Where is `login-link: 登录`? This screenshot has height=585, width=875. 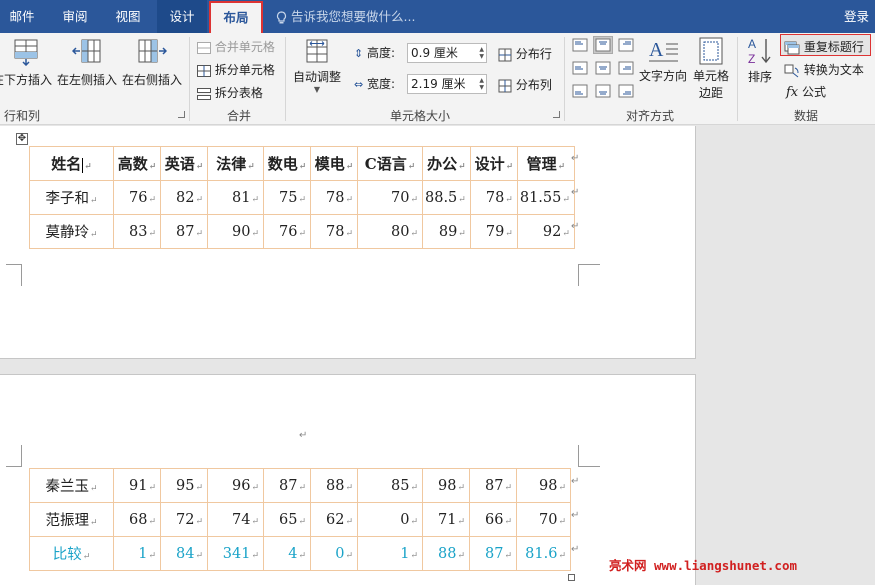 login-link: 登录 is located at coordinates (856, 16).